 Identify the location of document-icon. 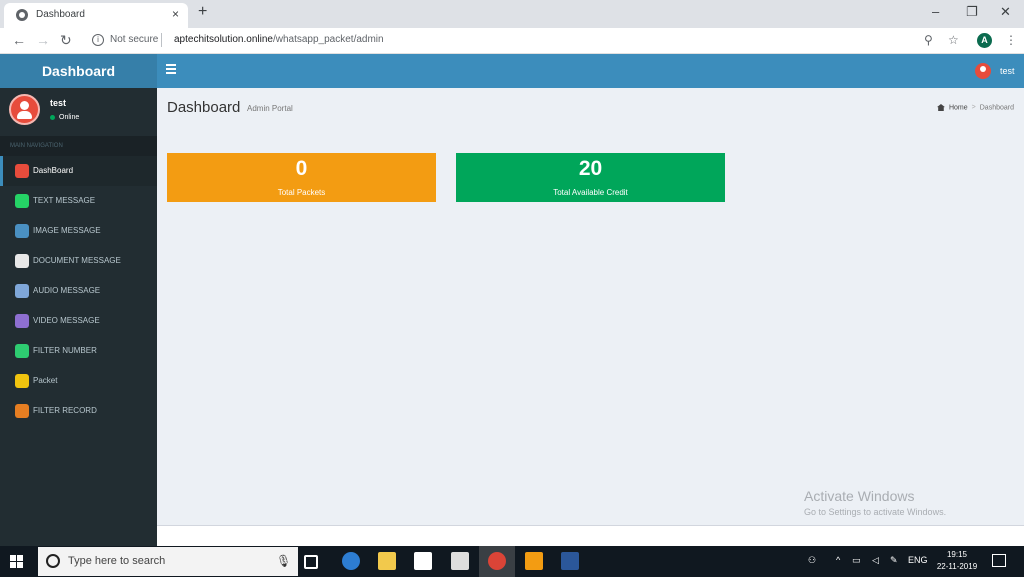
(22, 261).